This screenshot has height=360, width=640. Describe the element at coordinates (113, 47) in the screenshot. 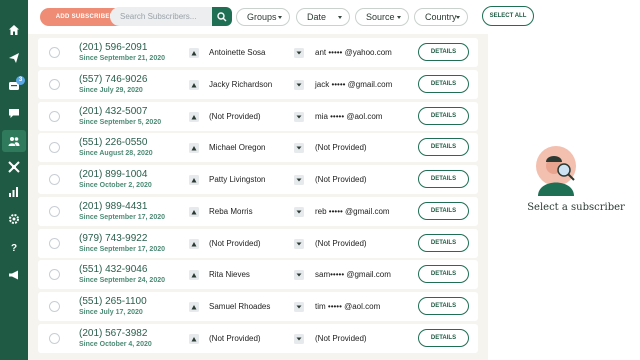

I see `phone-number: (201) 596-2091` at that location.